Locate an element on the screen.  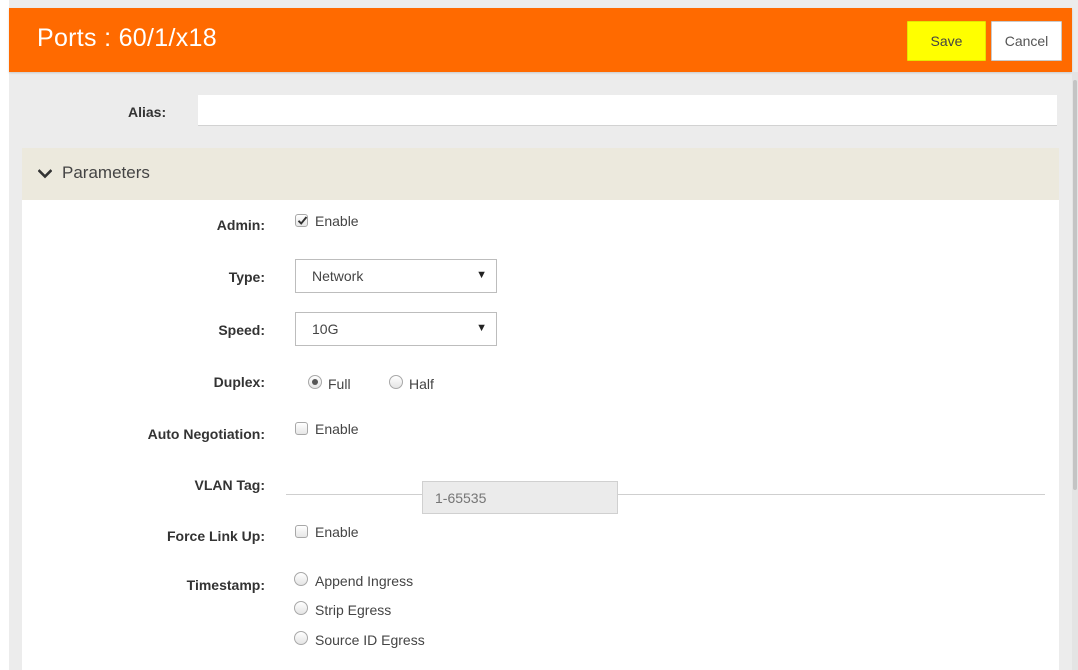
auto-negotiation-enable-checkbox is located at coordinates (301, 428).